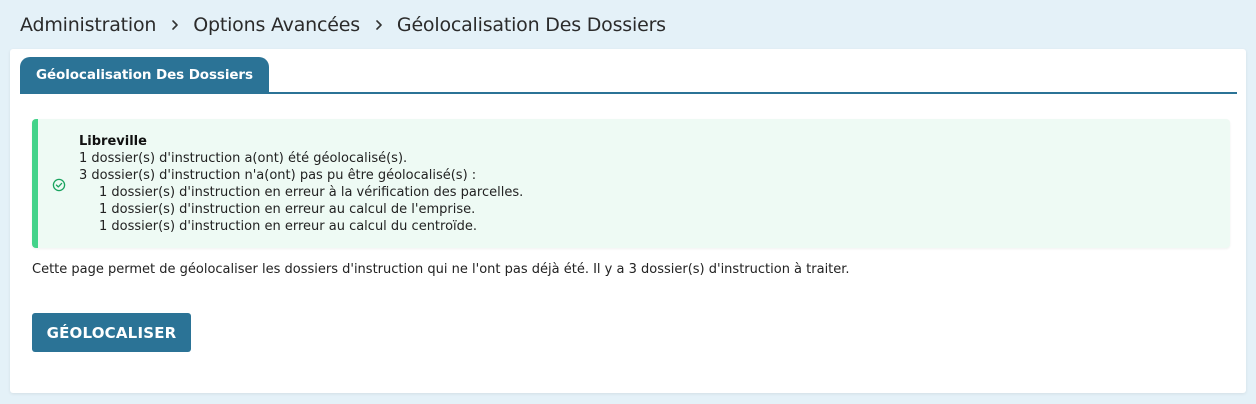 The width and height of the screenshot is (1256, 404). I want to click on tab-geolocalisation-des-dossiers: Géolocalisation Des Dossiers, so click(144, 74).